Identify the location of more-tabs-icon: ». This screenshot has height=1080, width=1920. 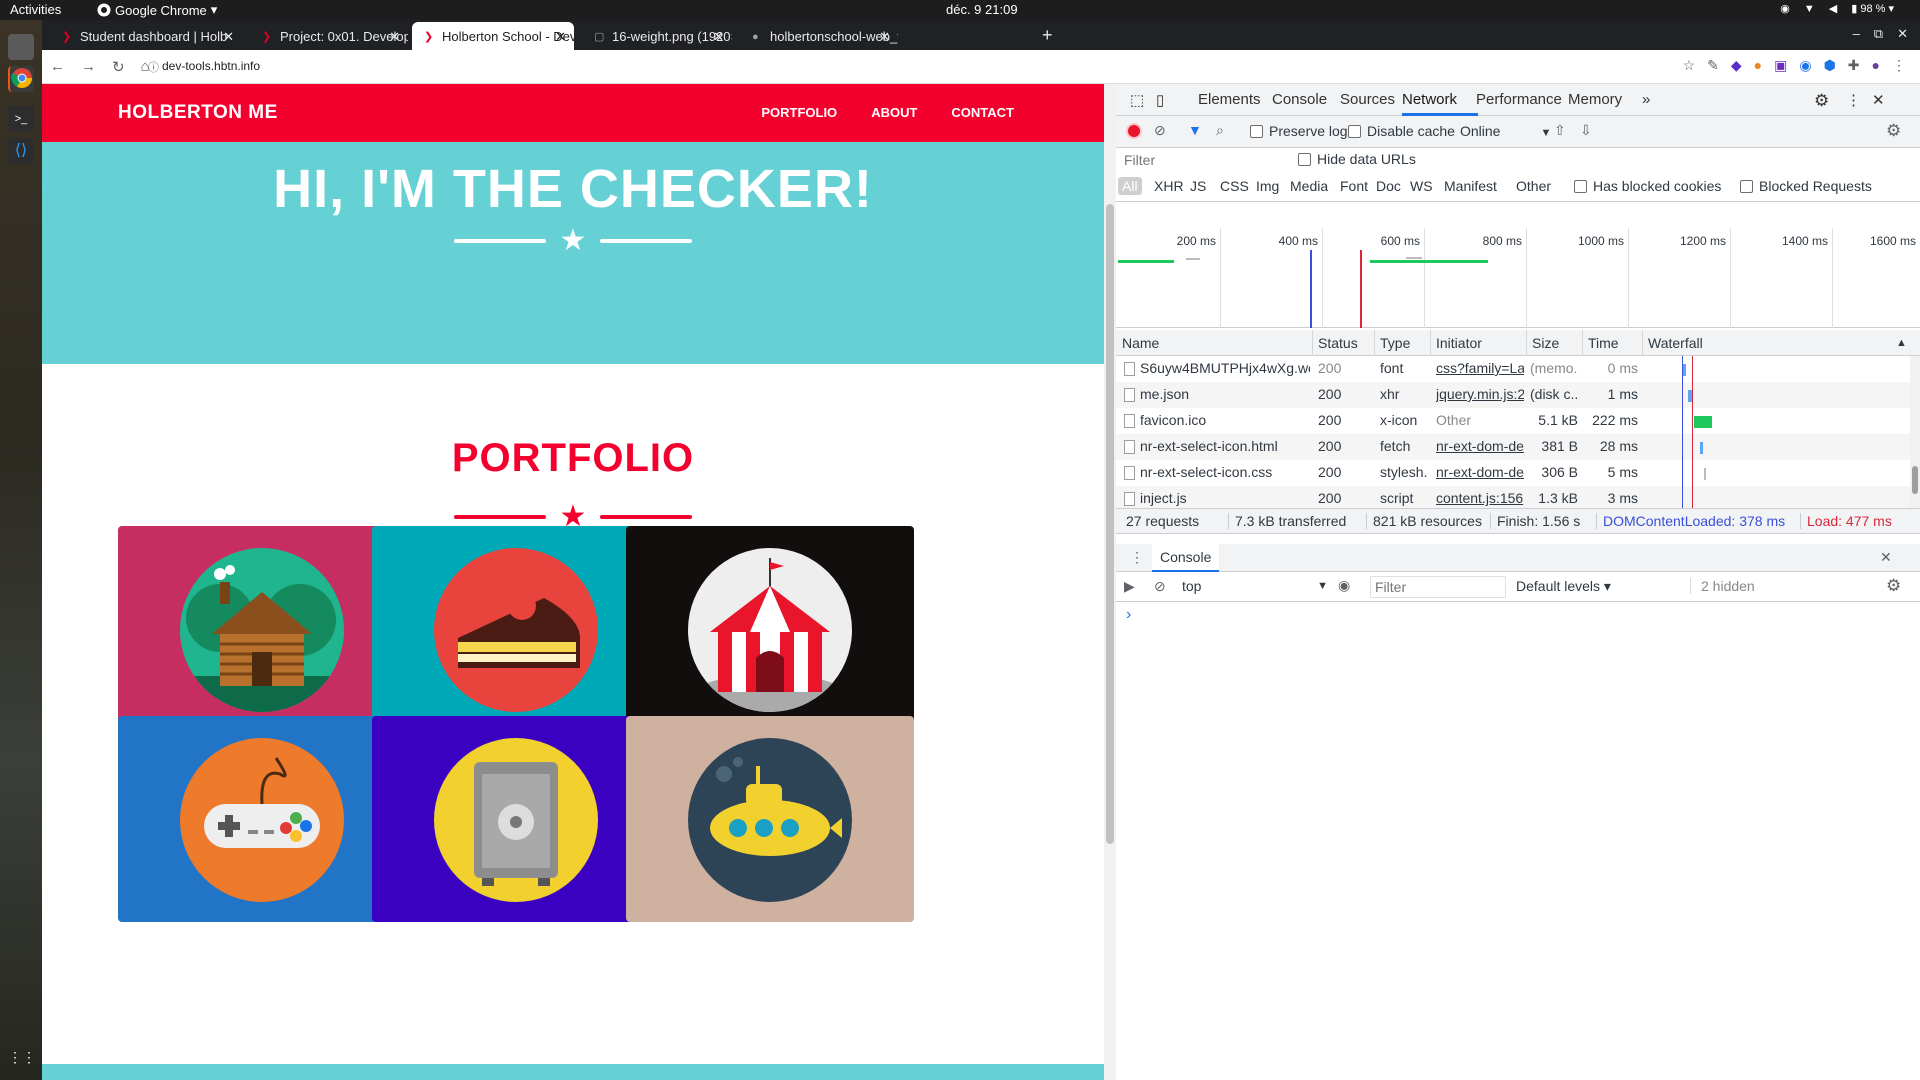
(1646, 99).